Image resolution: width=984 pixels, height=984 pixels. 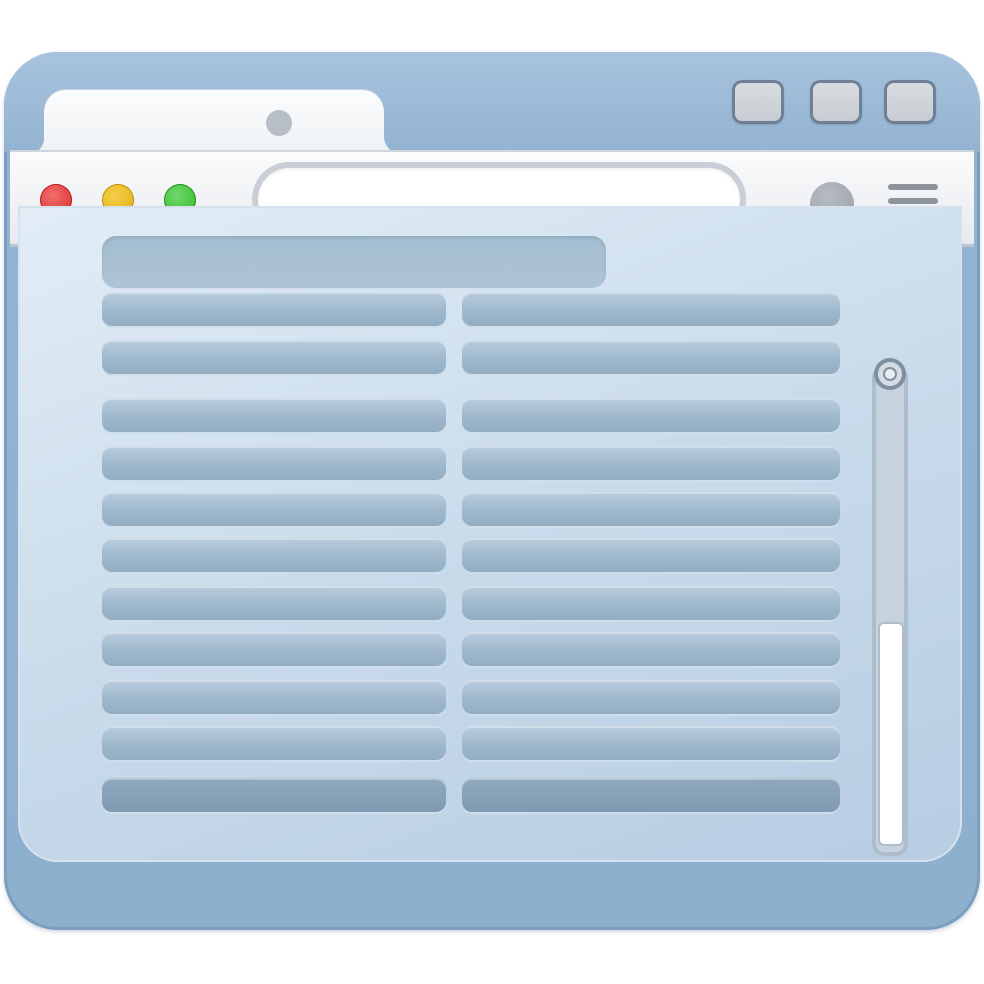 What do you see at coordinates (910, 102) in the screenshot?
I see `close-window-button` at bounding box center [910, 102].